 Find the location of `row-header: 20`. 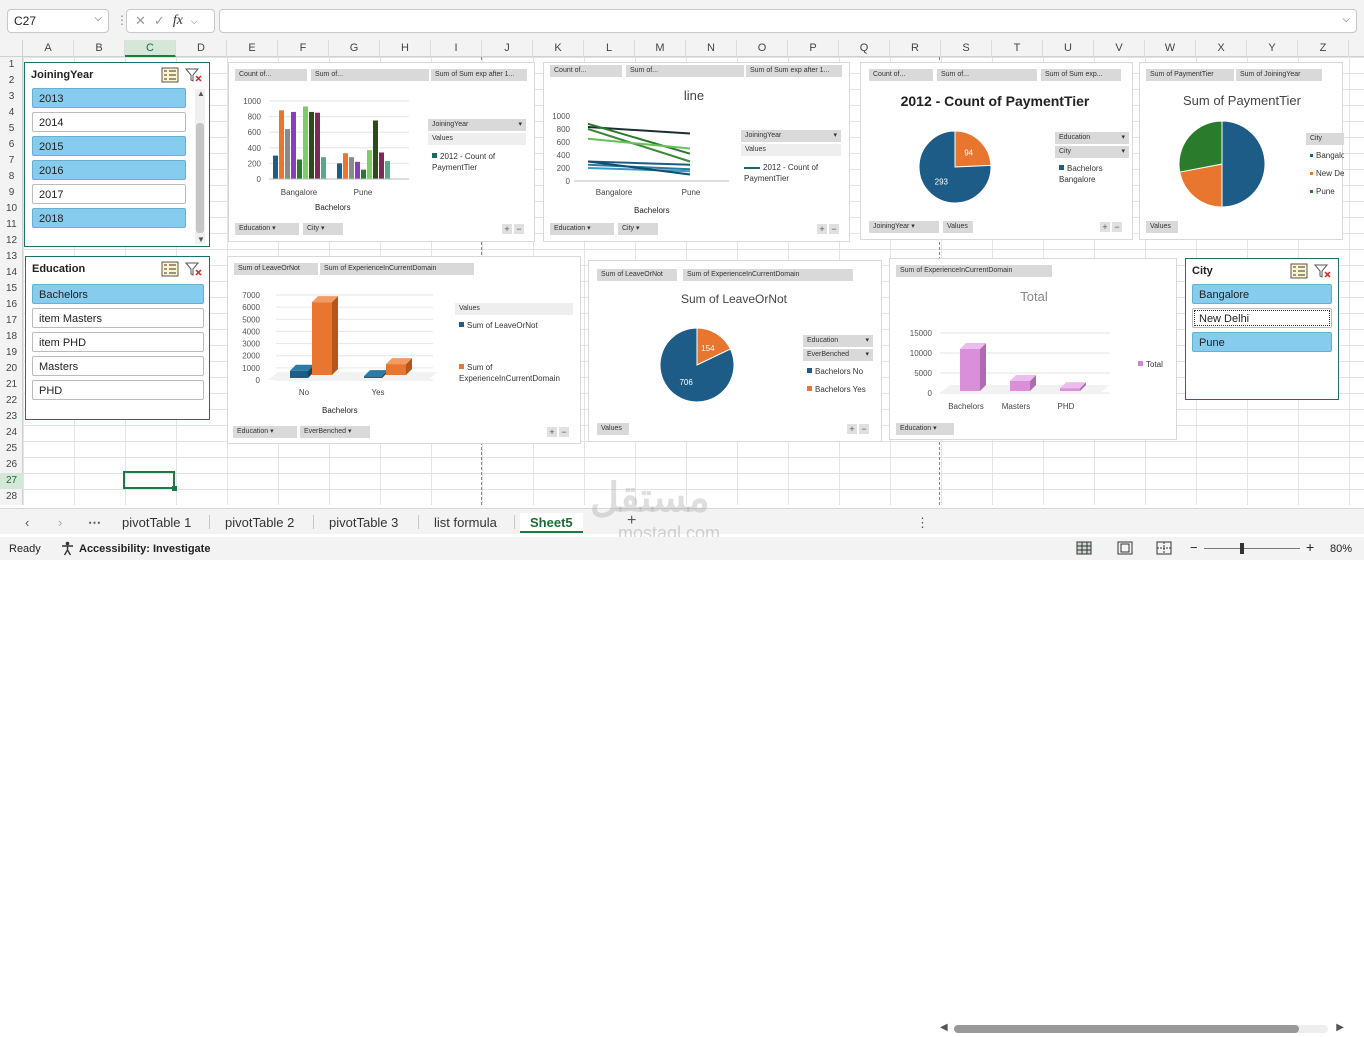

row-header: 20 is located at coordinates (11, 369).